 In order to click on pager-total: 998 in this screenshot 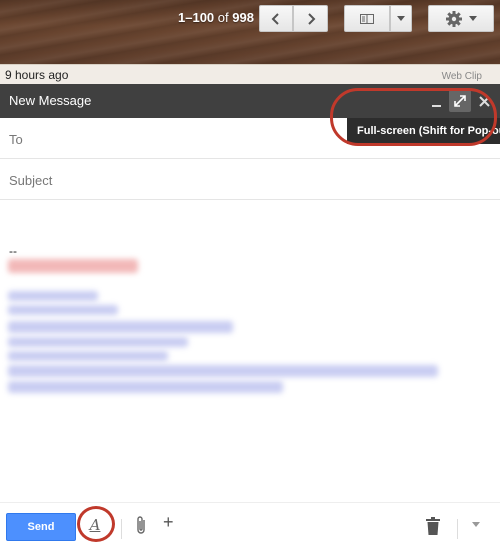, I will do `click(243, 17)`.